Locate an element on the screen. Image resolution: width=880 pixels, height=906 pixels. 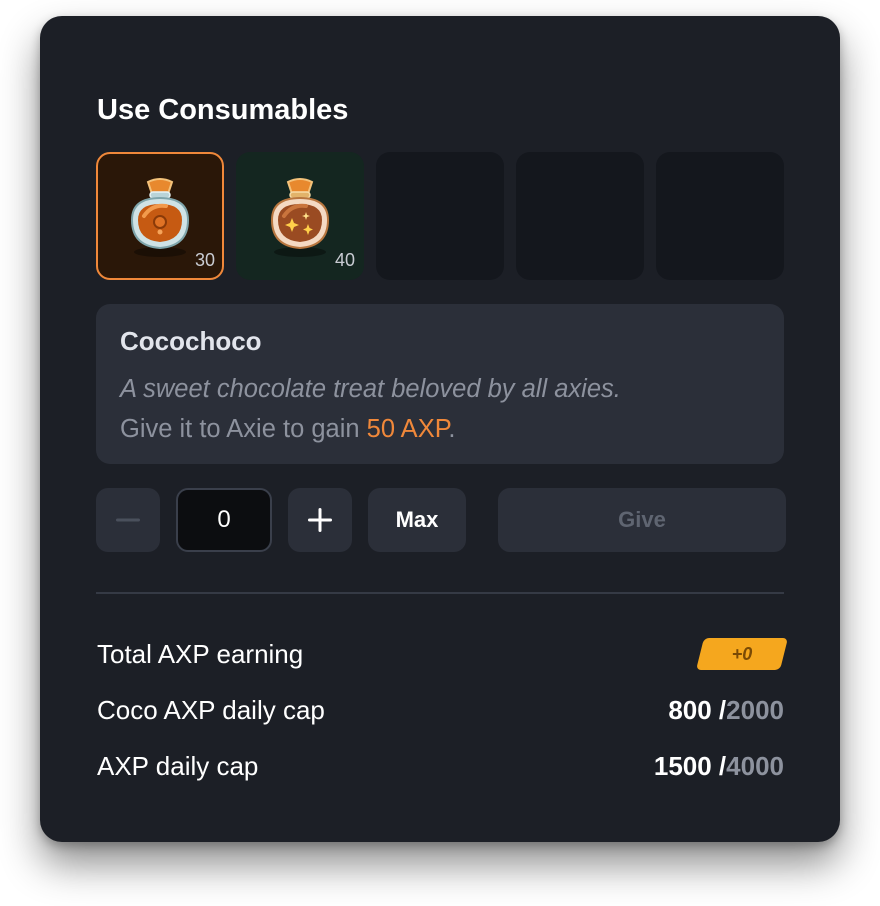
coco-cap-label: Coco AXP daily cap is located at coordinates (211, 709).